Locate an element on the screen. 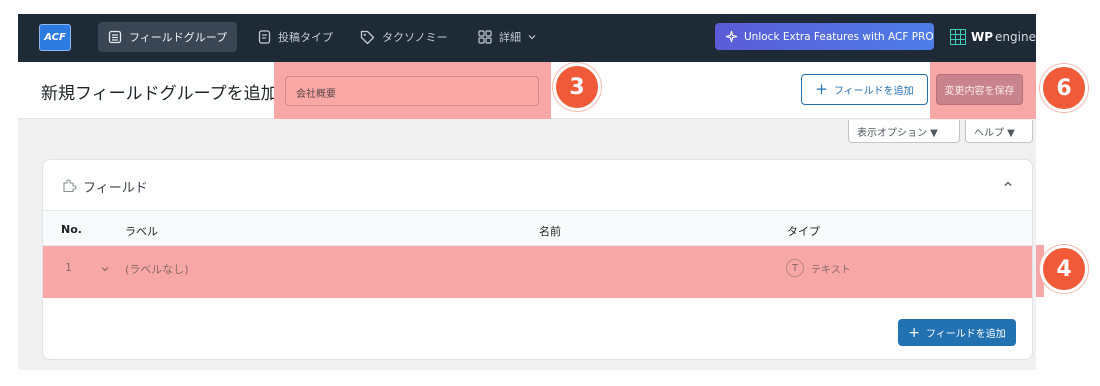  tab-field-groups: フィールドグループ is located at coordinates (168, 37).